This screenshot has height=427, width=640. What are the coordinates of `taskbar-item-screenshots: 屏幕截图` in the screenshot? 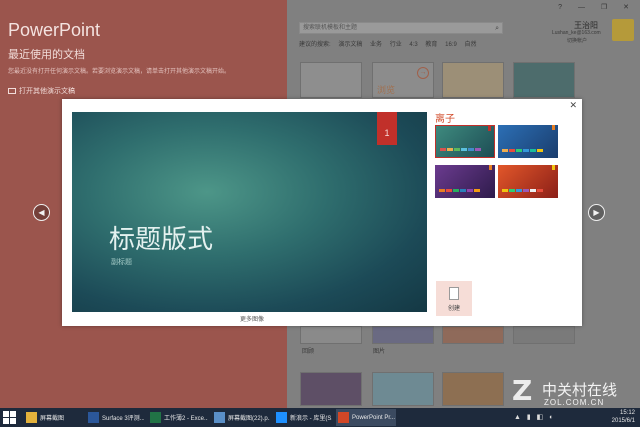 It's located at (53, 417).